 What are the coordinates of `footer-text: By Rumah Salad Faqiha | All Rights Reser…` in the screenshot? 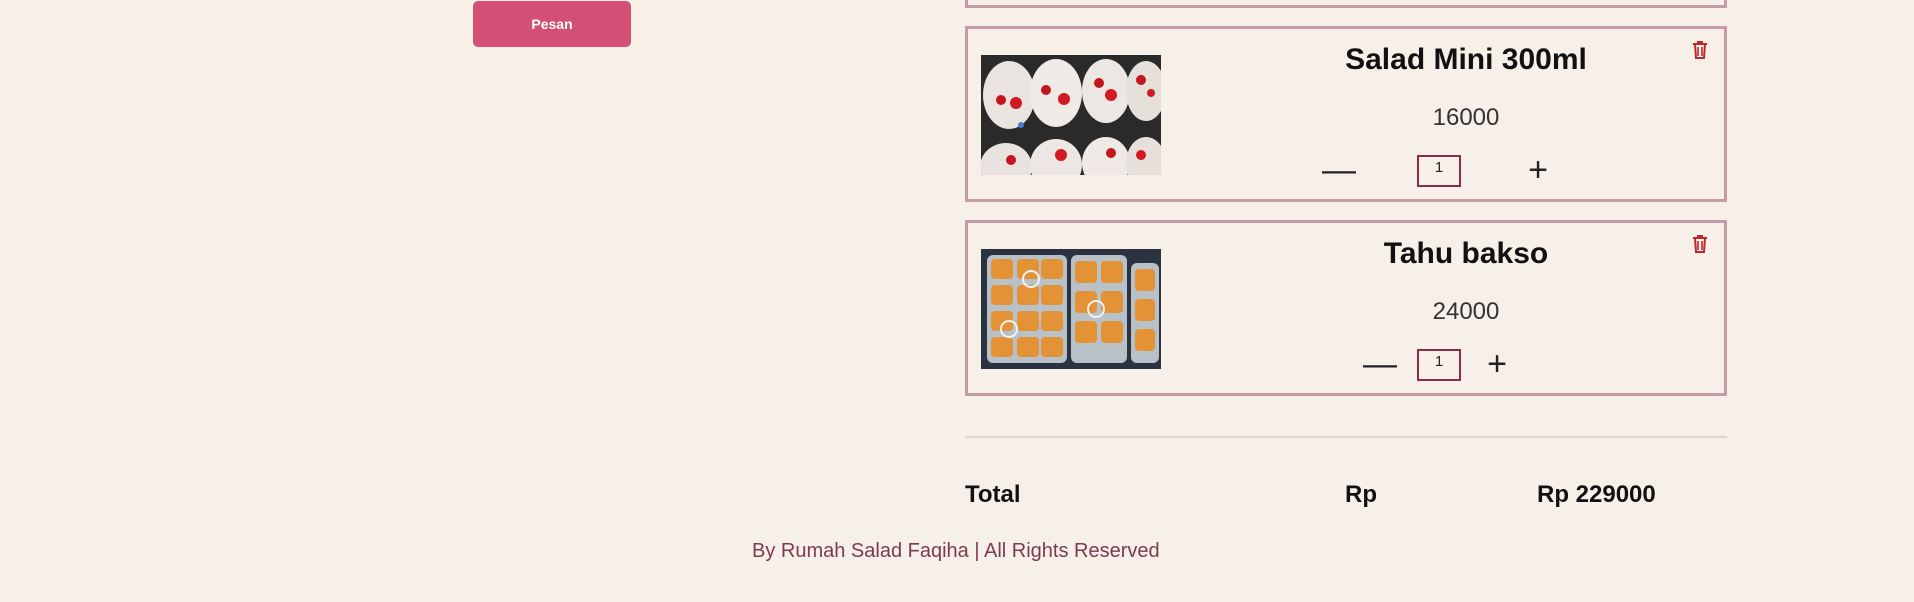 It's located at (956, 551).